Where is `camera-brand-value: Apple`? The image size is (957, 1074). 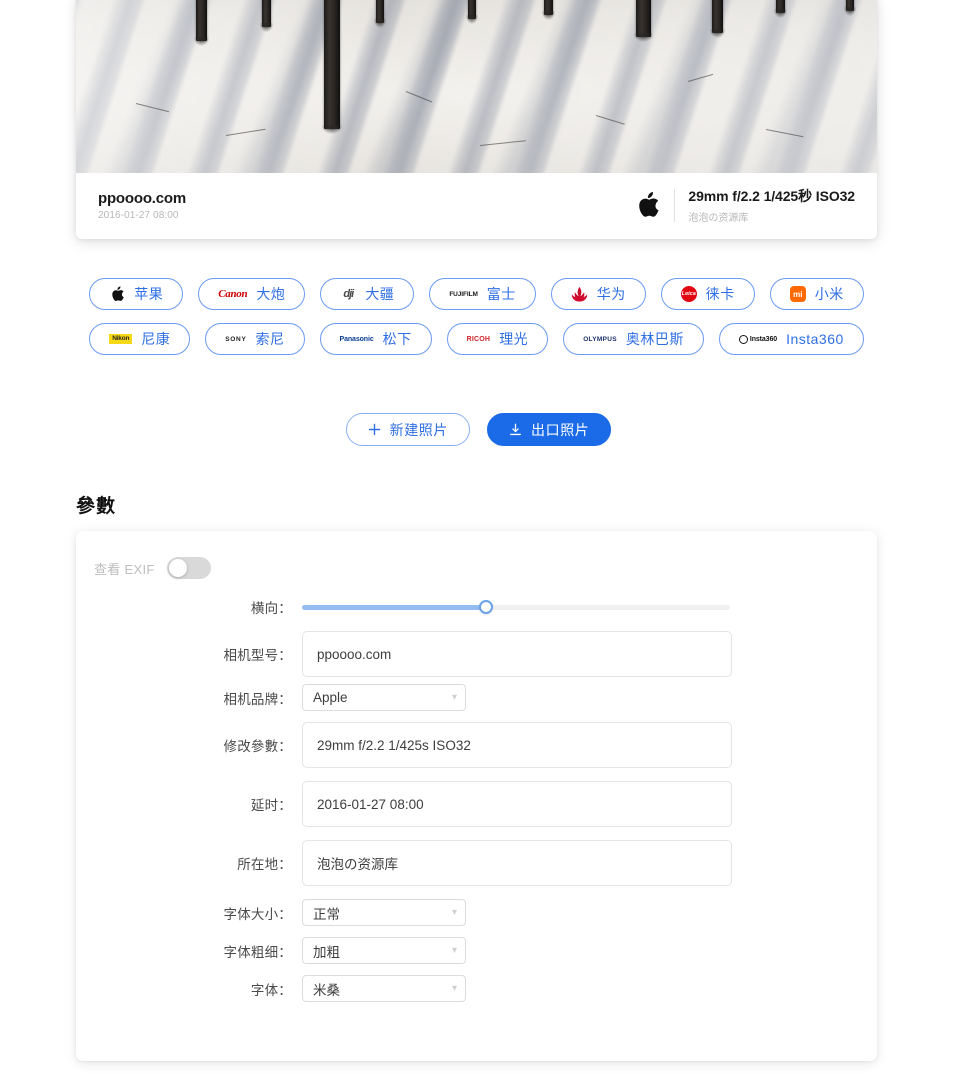
camera-brand-value: Apple is located at coordinates (330, 697).